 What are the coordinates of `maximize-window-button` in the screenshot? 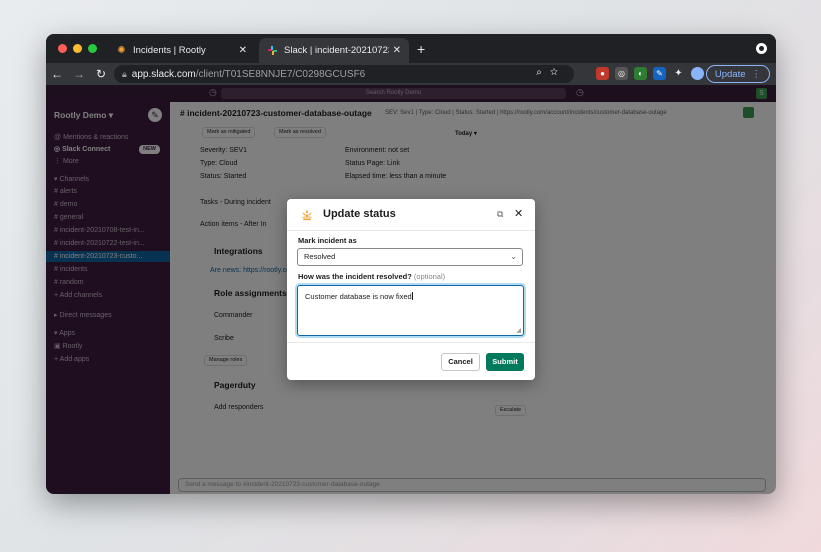 It's located at (92, 48).